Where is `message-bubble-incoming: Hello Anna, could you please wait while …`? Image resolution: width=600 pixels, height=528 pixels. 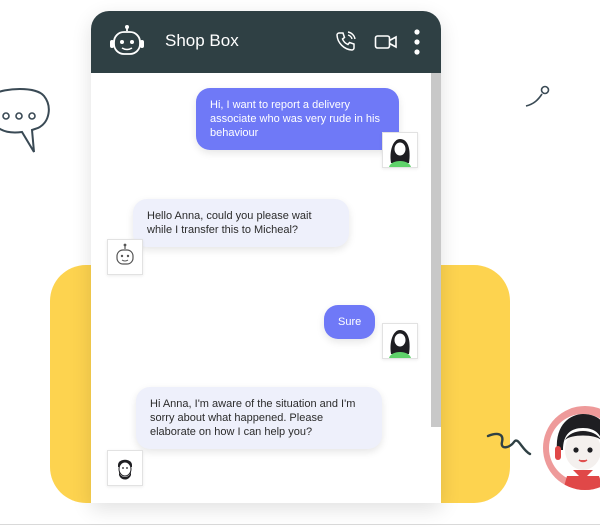 message-bubble-incoming: Hello Anna, could you please wait while … is located at coordinates (241, 223).